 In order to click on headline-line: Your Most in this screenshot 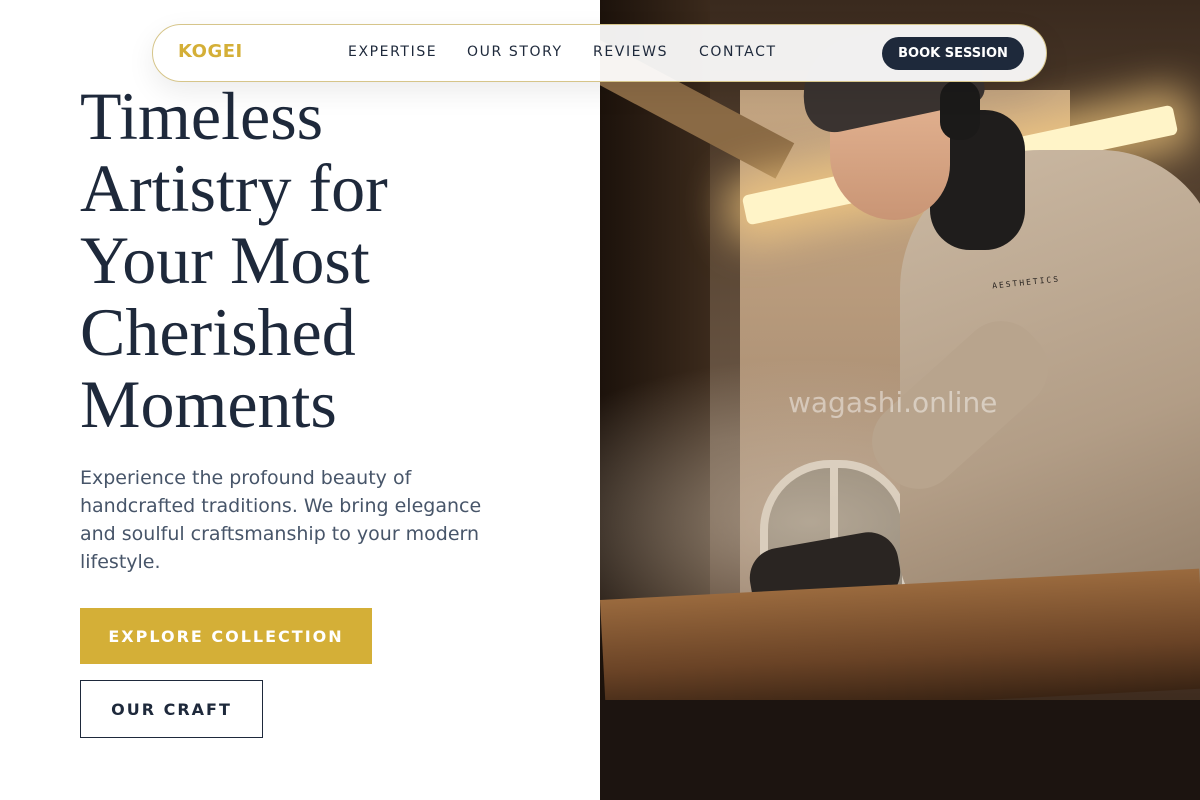, I will do `click(225, 260)`.